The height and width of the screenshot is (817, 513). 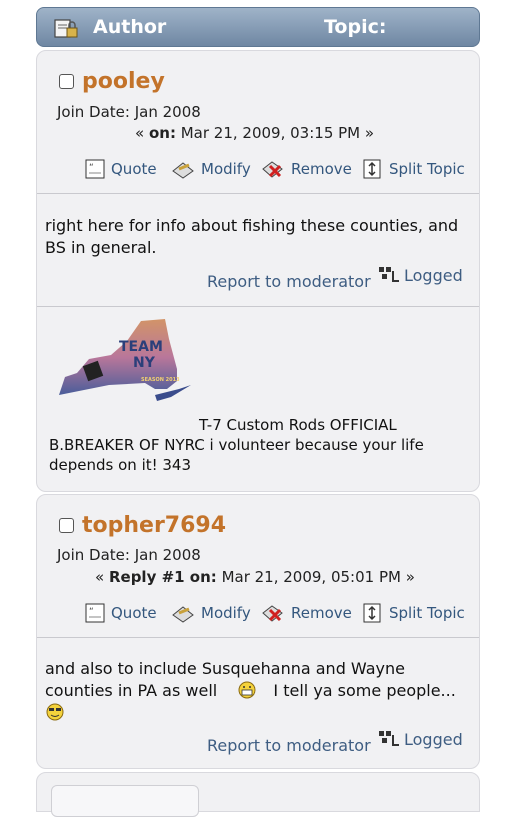 What do you see at coordinates (154, 525) in the screenshot?
I see `post-username: topher7694` at bounding box center [154, 525].